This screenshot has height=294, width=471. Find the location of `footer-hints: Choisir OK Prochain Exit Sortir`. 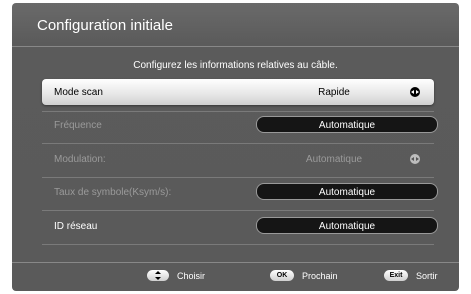

footer-hints: Choisir OK Prochain Exit Sortir is located at coordinates (235, 278).